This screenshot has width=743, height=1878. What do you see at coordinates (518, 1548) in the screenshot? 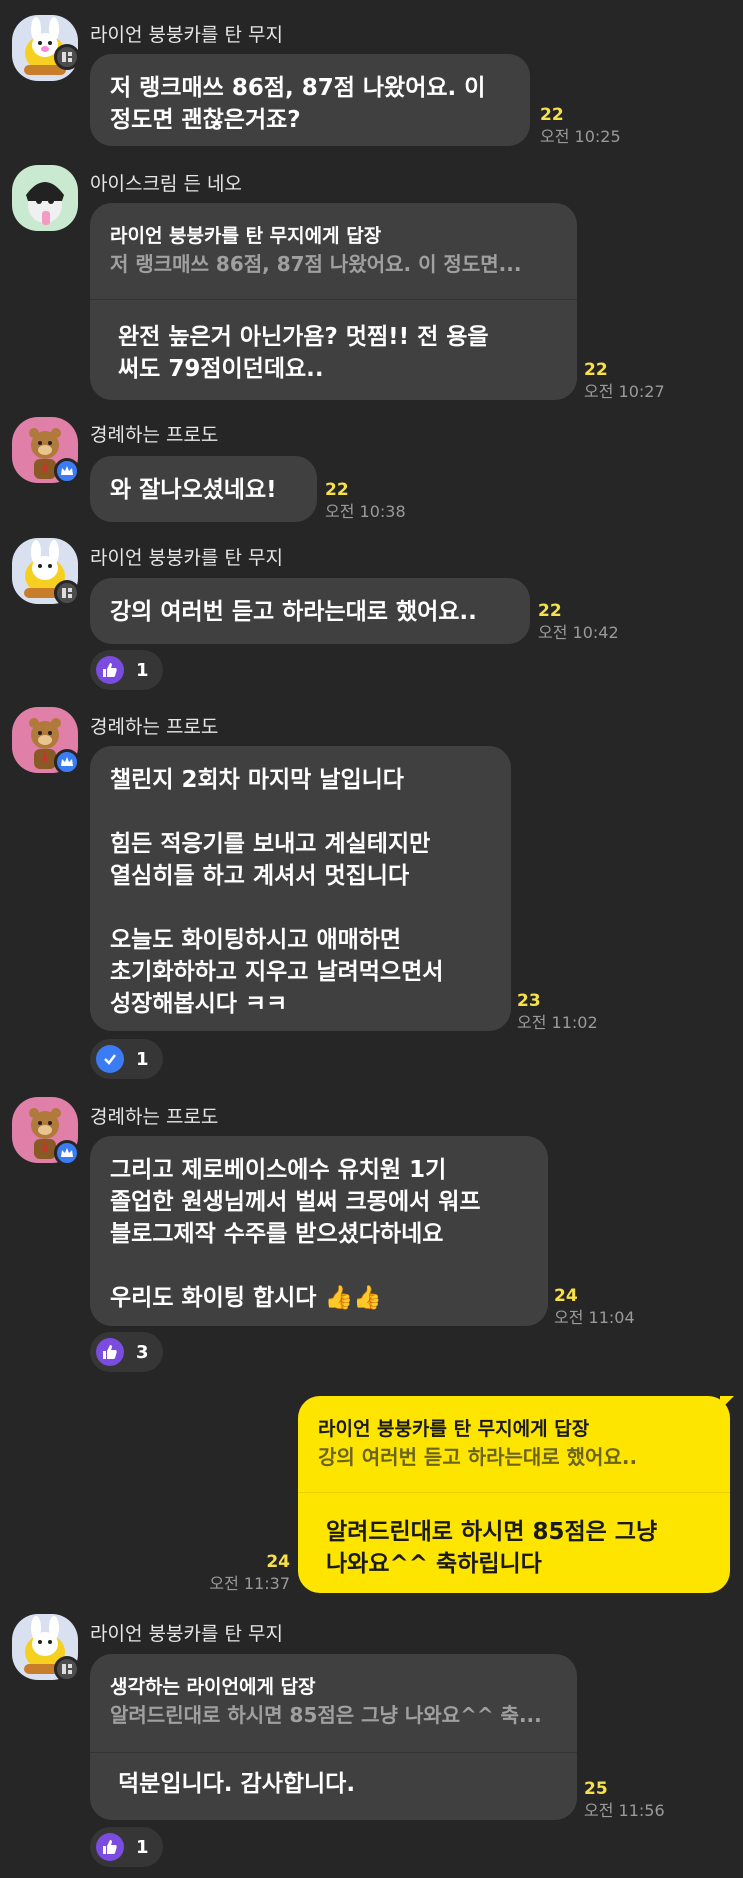
I see `message-text-block: 알려드린대로 하시면 85점은 그냥 나와요^^ 축하립니다` at bounding box center [518, 1548].